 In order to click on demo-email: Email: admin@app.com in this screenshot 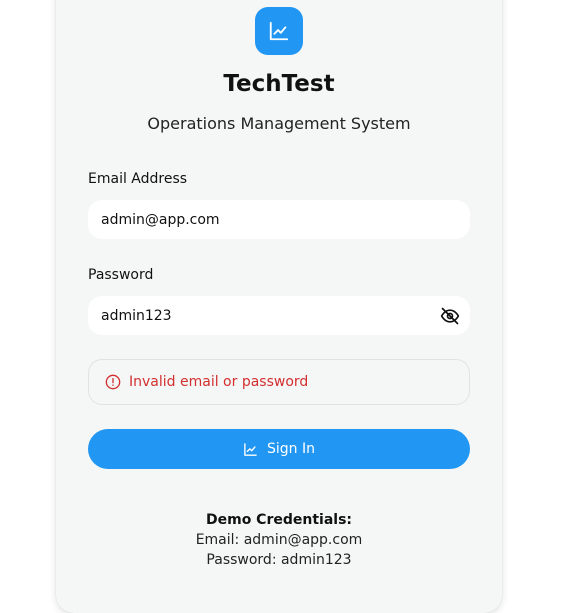, I will do `click(279, 540)`.